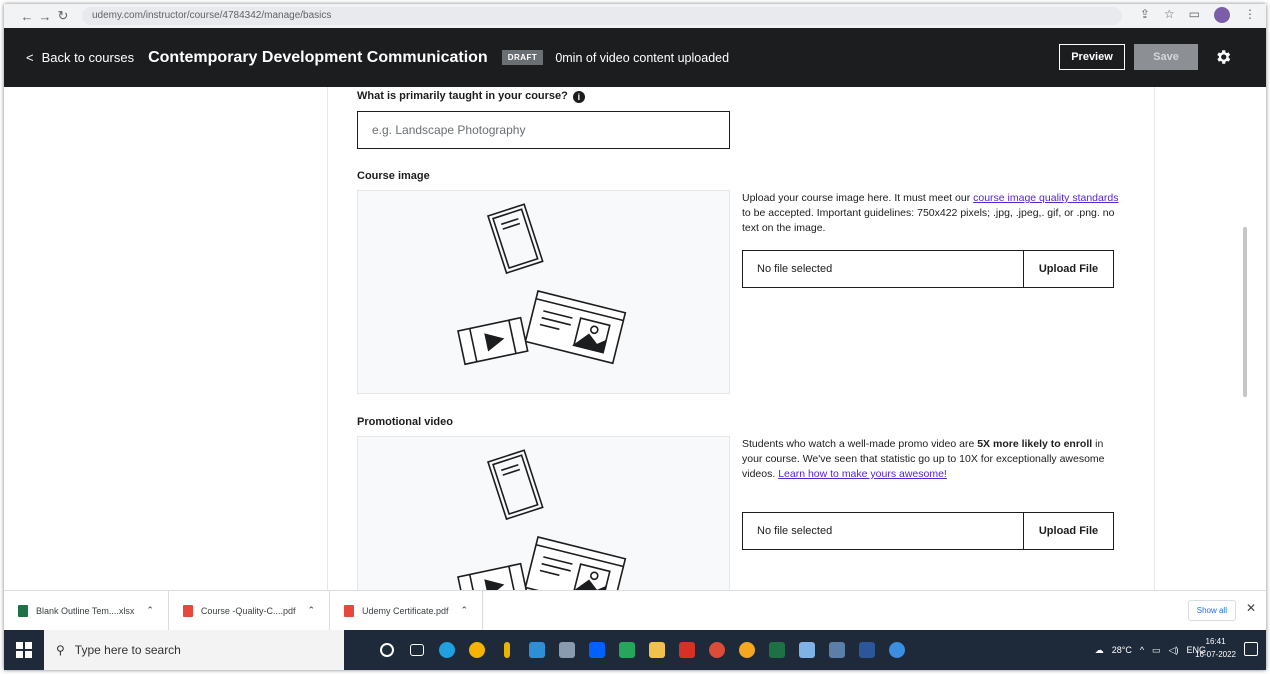  I want to click on save-button: Save, so click(1166, 57).